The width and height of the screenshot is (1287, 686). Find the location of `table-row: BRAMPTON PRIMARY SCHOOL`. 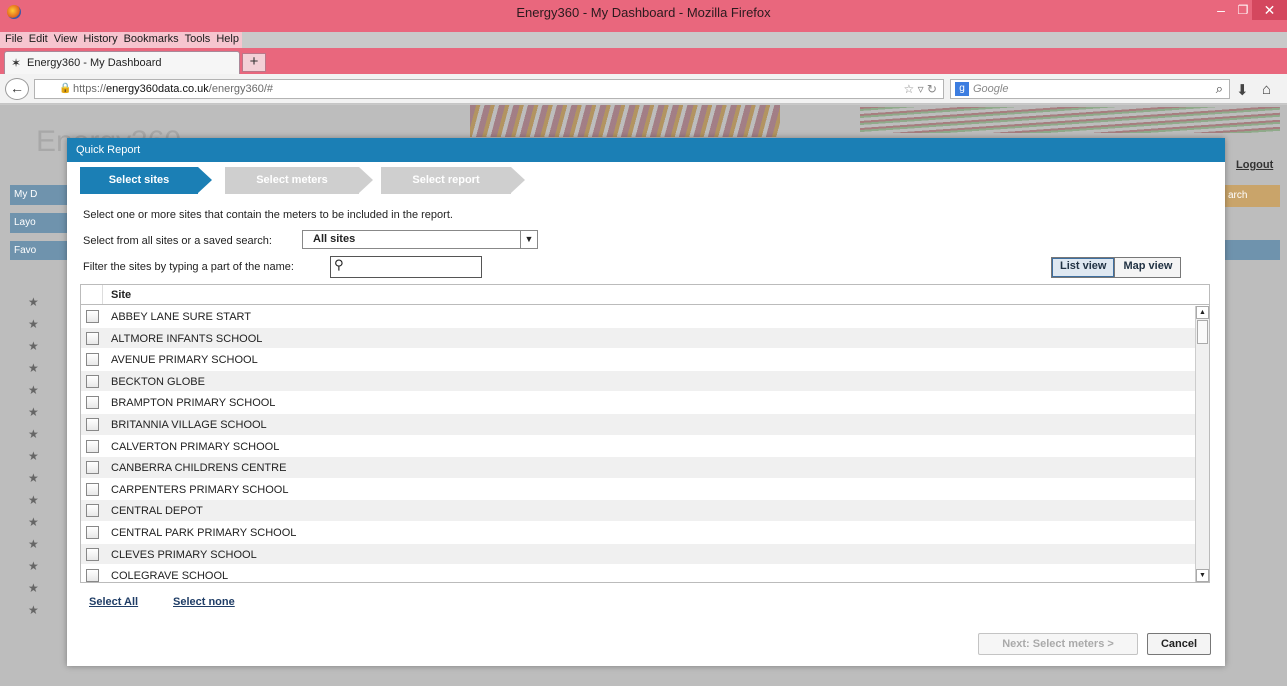

table-row: BRAMPTON PRIMARY SCHOOL is located at coordinates (638, 403).